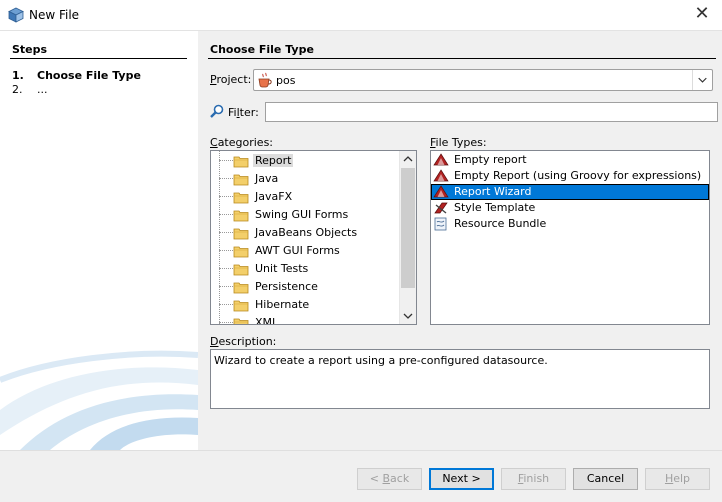 This screenshot has width=722, height=502. I want to click on category-item: AWT GUI Forms, so click(306, 251).